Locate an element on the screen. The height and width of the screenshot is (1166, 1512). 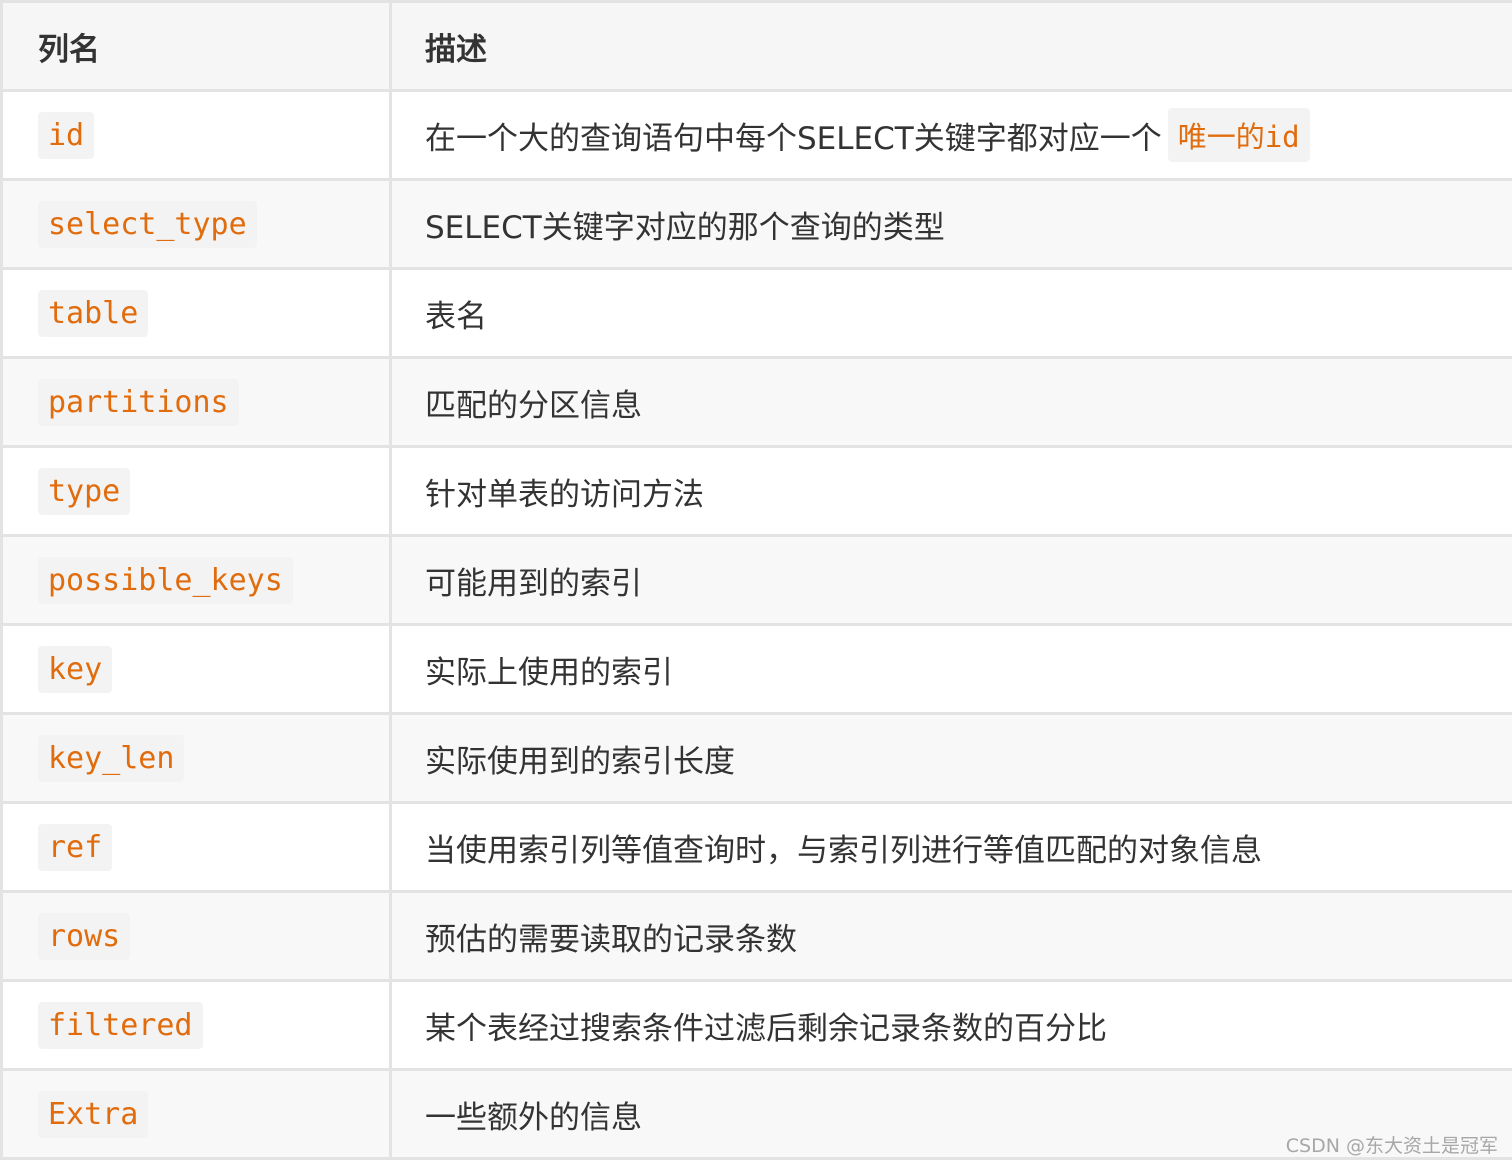
column-name-code: key is located at coordinates (75, 669).